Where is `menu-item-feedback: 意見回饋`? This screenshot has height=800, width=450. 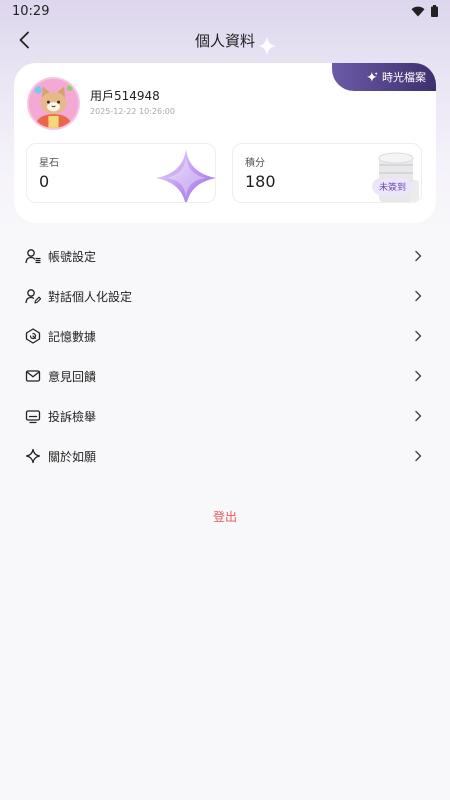
menu-item-feedback: 意見回饋 is located at coordinates (225, 376).